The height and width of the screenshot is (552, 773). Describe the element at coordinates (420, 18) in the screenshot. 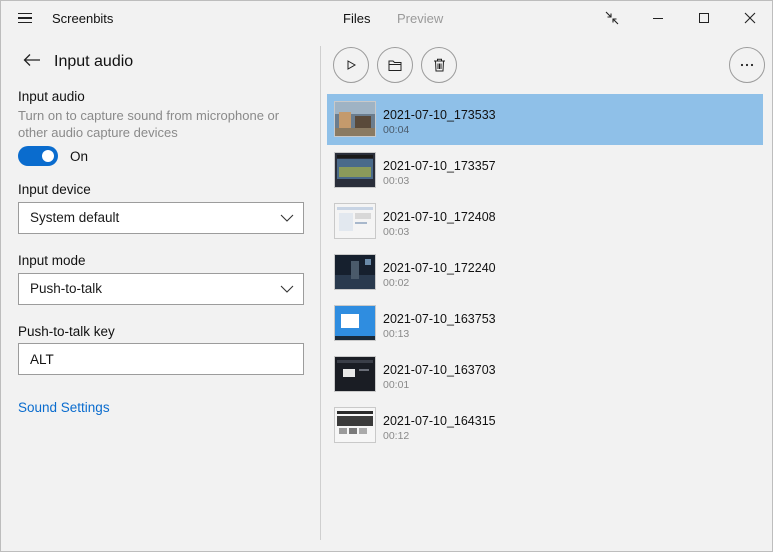

I see `tab-preview: Preview` at that location.